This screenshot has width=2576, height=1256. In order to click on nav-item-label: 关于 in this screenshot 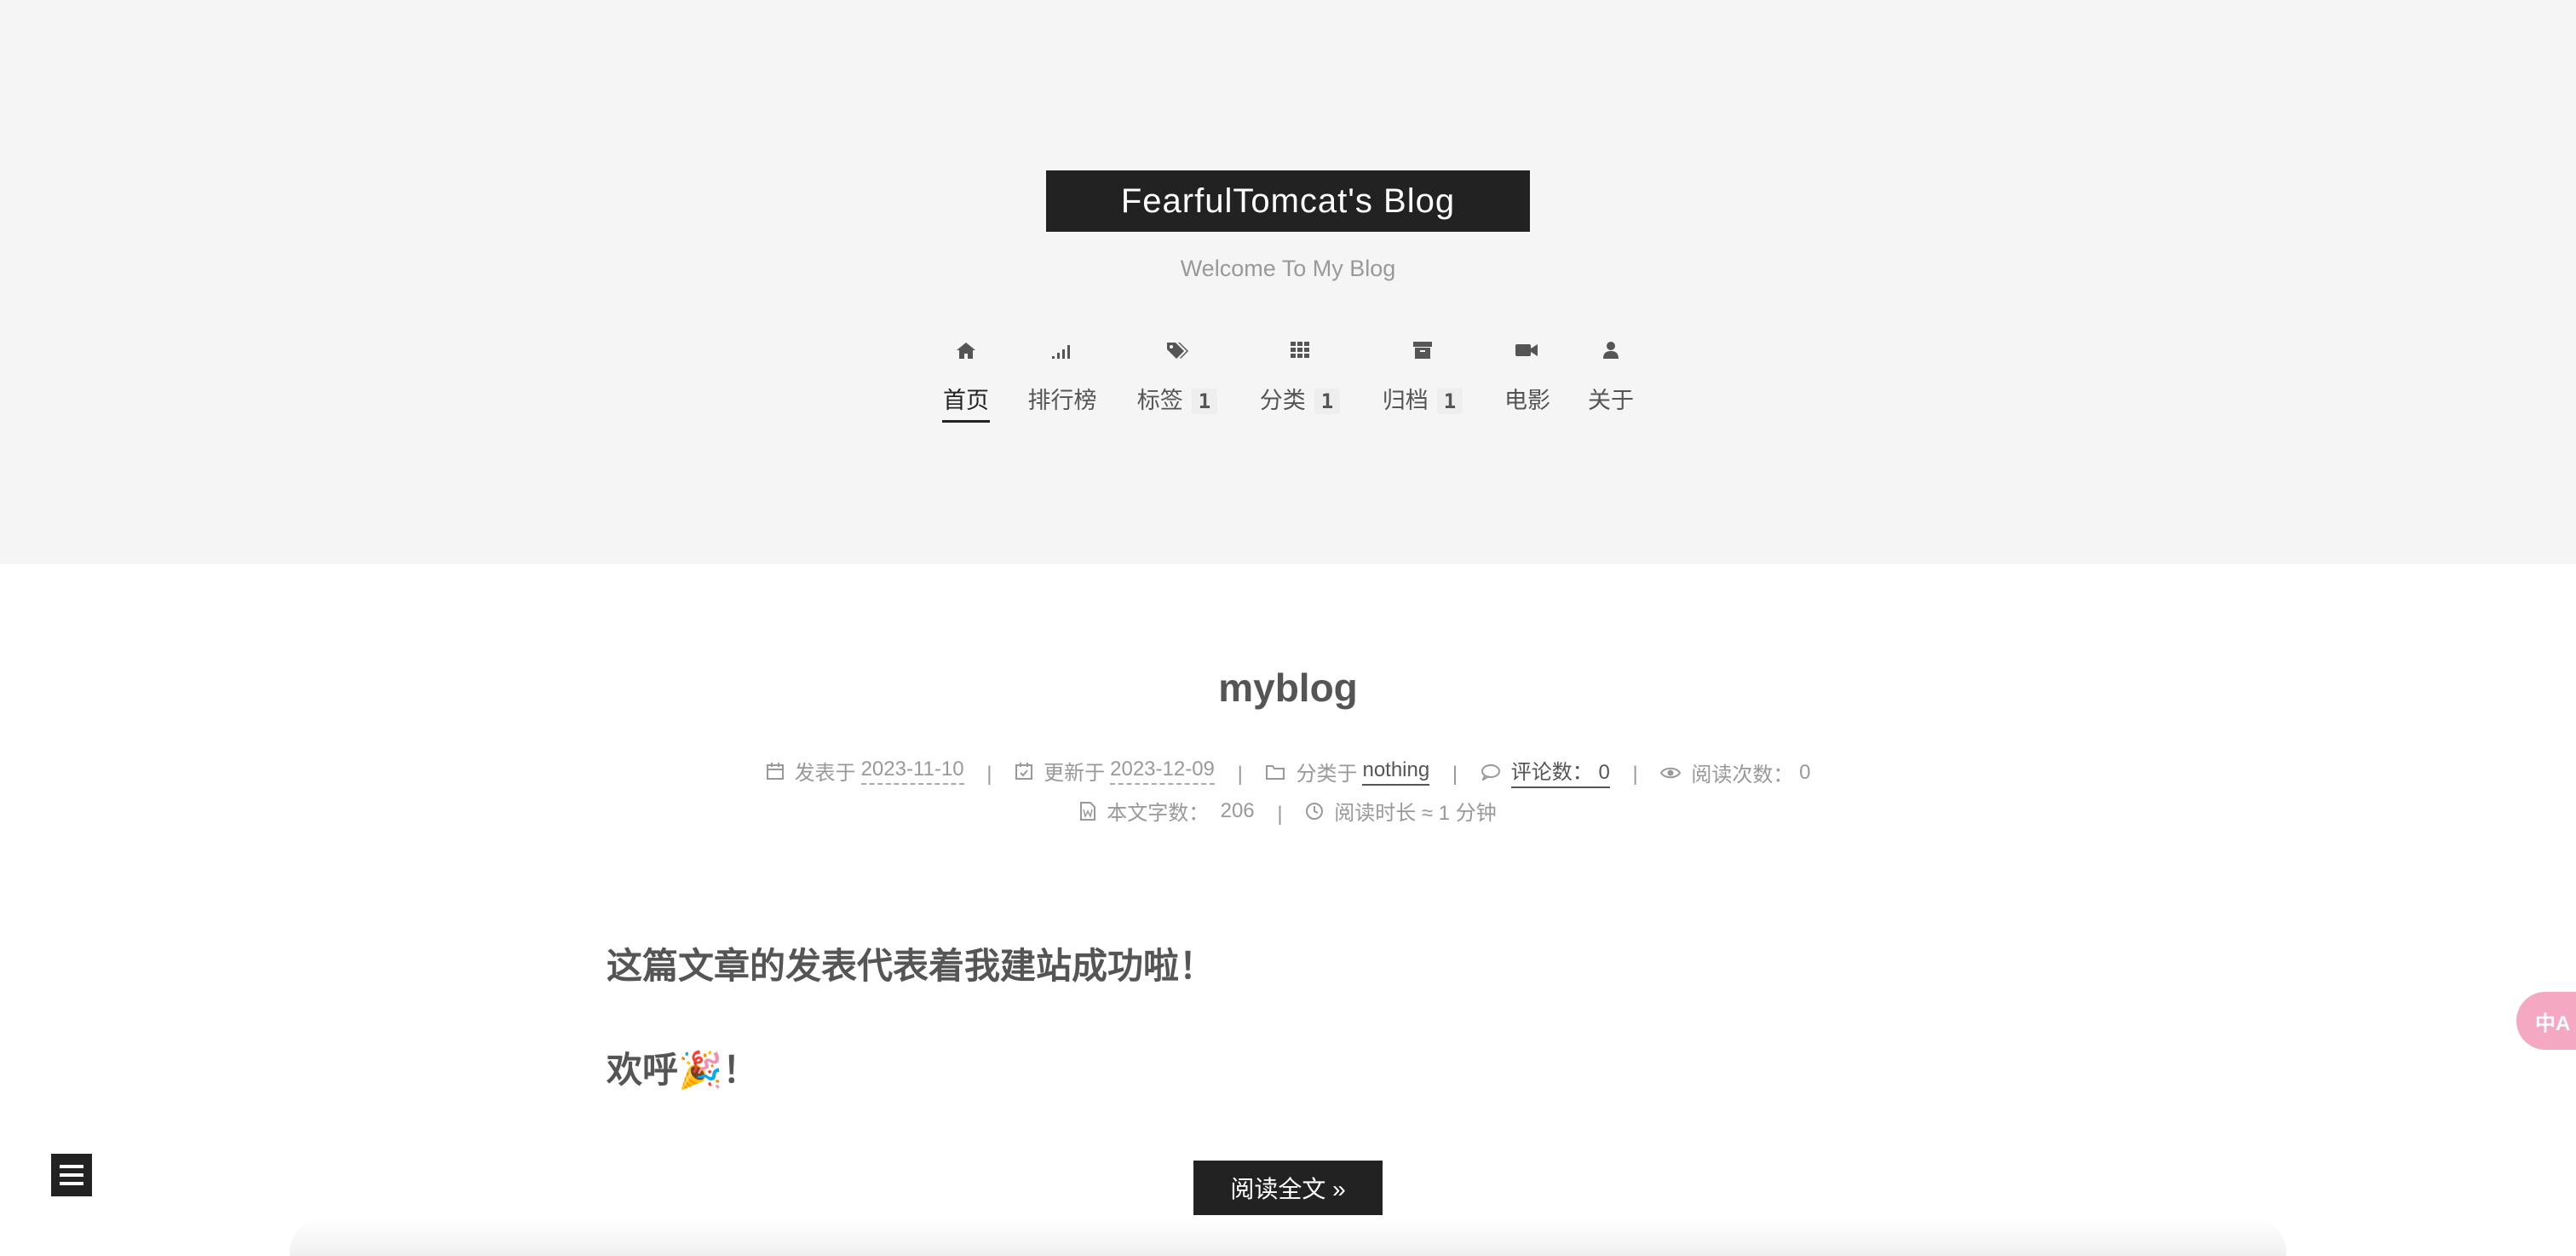, I will do `click(1611, 400)`.